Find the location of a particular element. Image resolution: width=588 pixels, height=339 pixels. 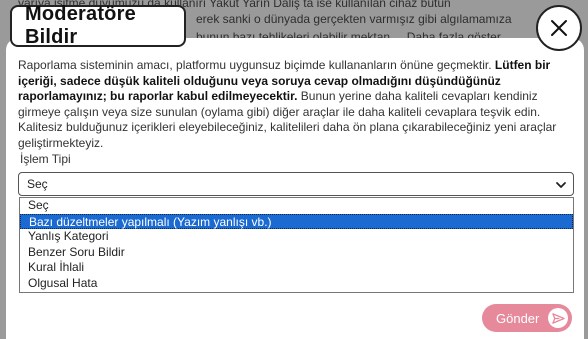

close-icon is located at coordinates (559, 28).